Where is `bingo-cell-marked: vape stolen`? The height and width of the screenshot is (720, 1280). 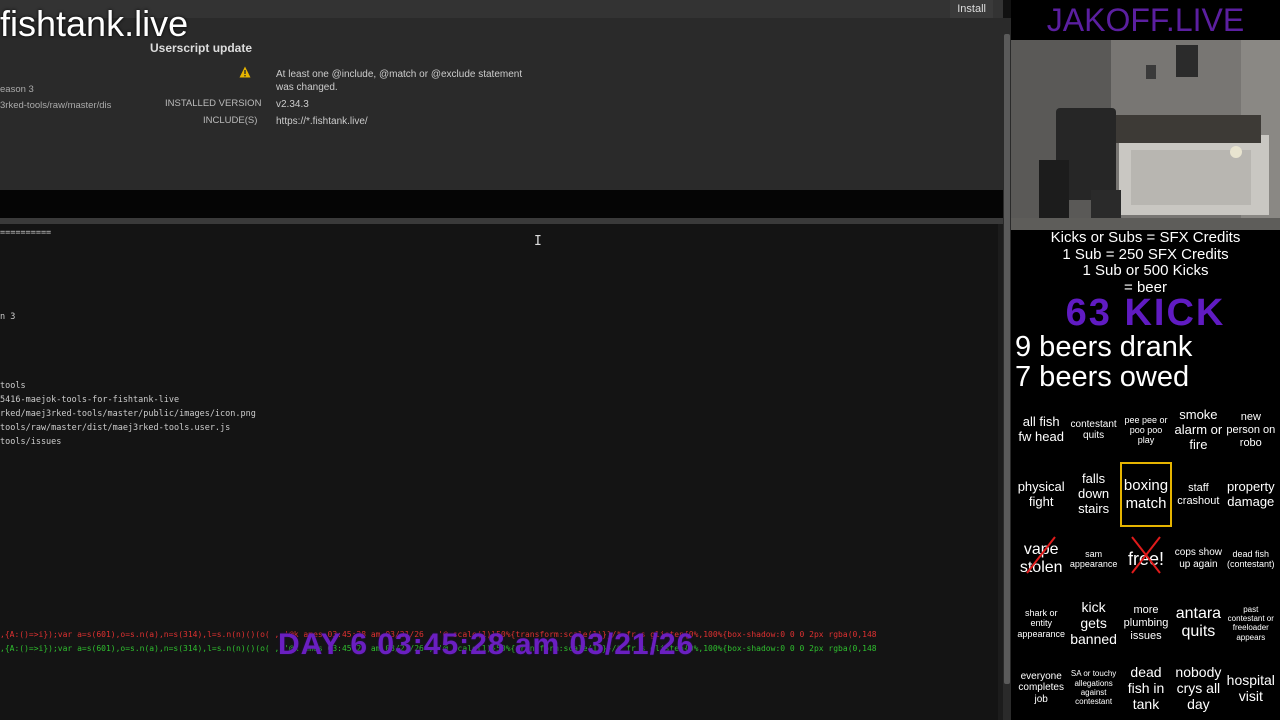 bingo-cell-marked: vape stolen is located at coordinates (1041, 559).